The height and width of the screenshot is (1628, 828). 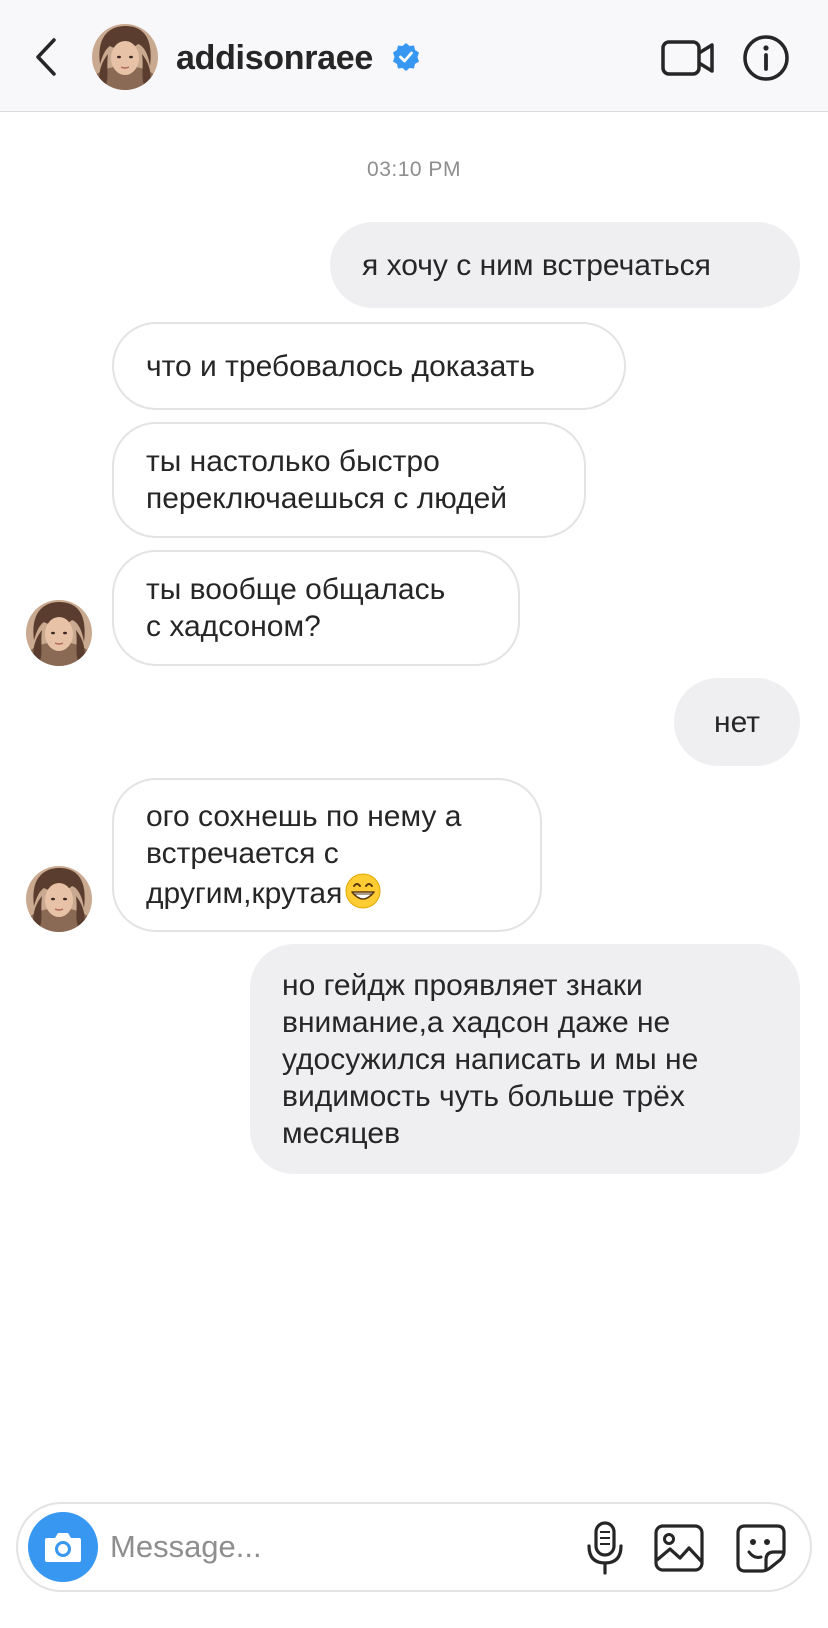 I want to click on incoming-message: ты вообще общалась с хадсоном?, so click(x=316, y=608).